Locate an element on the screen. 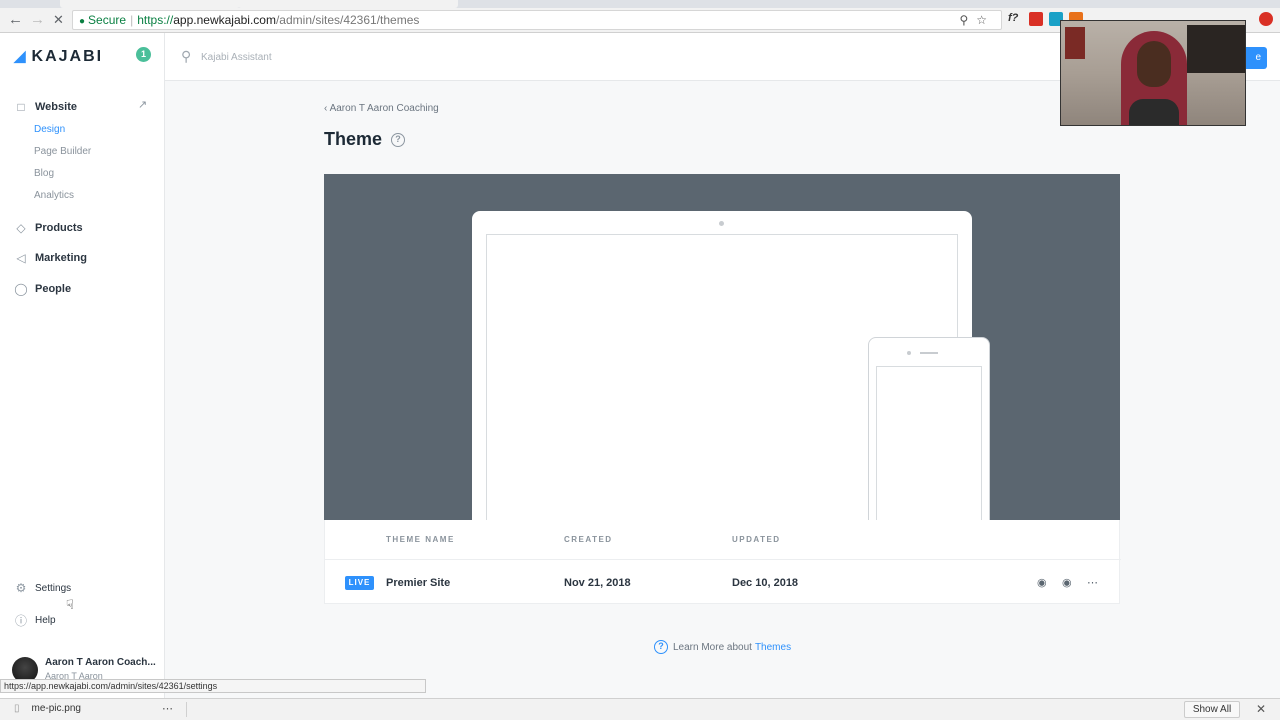 Image resolution: width=1280 pixels, height=720 pixels. sidebar-item-settings: ⚙ Settings is located at coordinates (43, 588).